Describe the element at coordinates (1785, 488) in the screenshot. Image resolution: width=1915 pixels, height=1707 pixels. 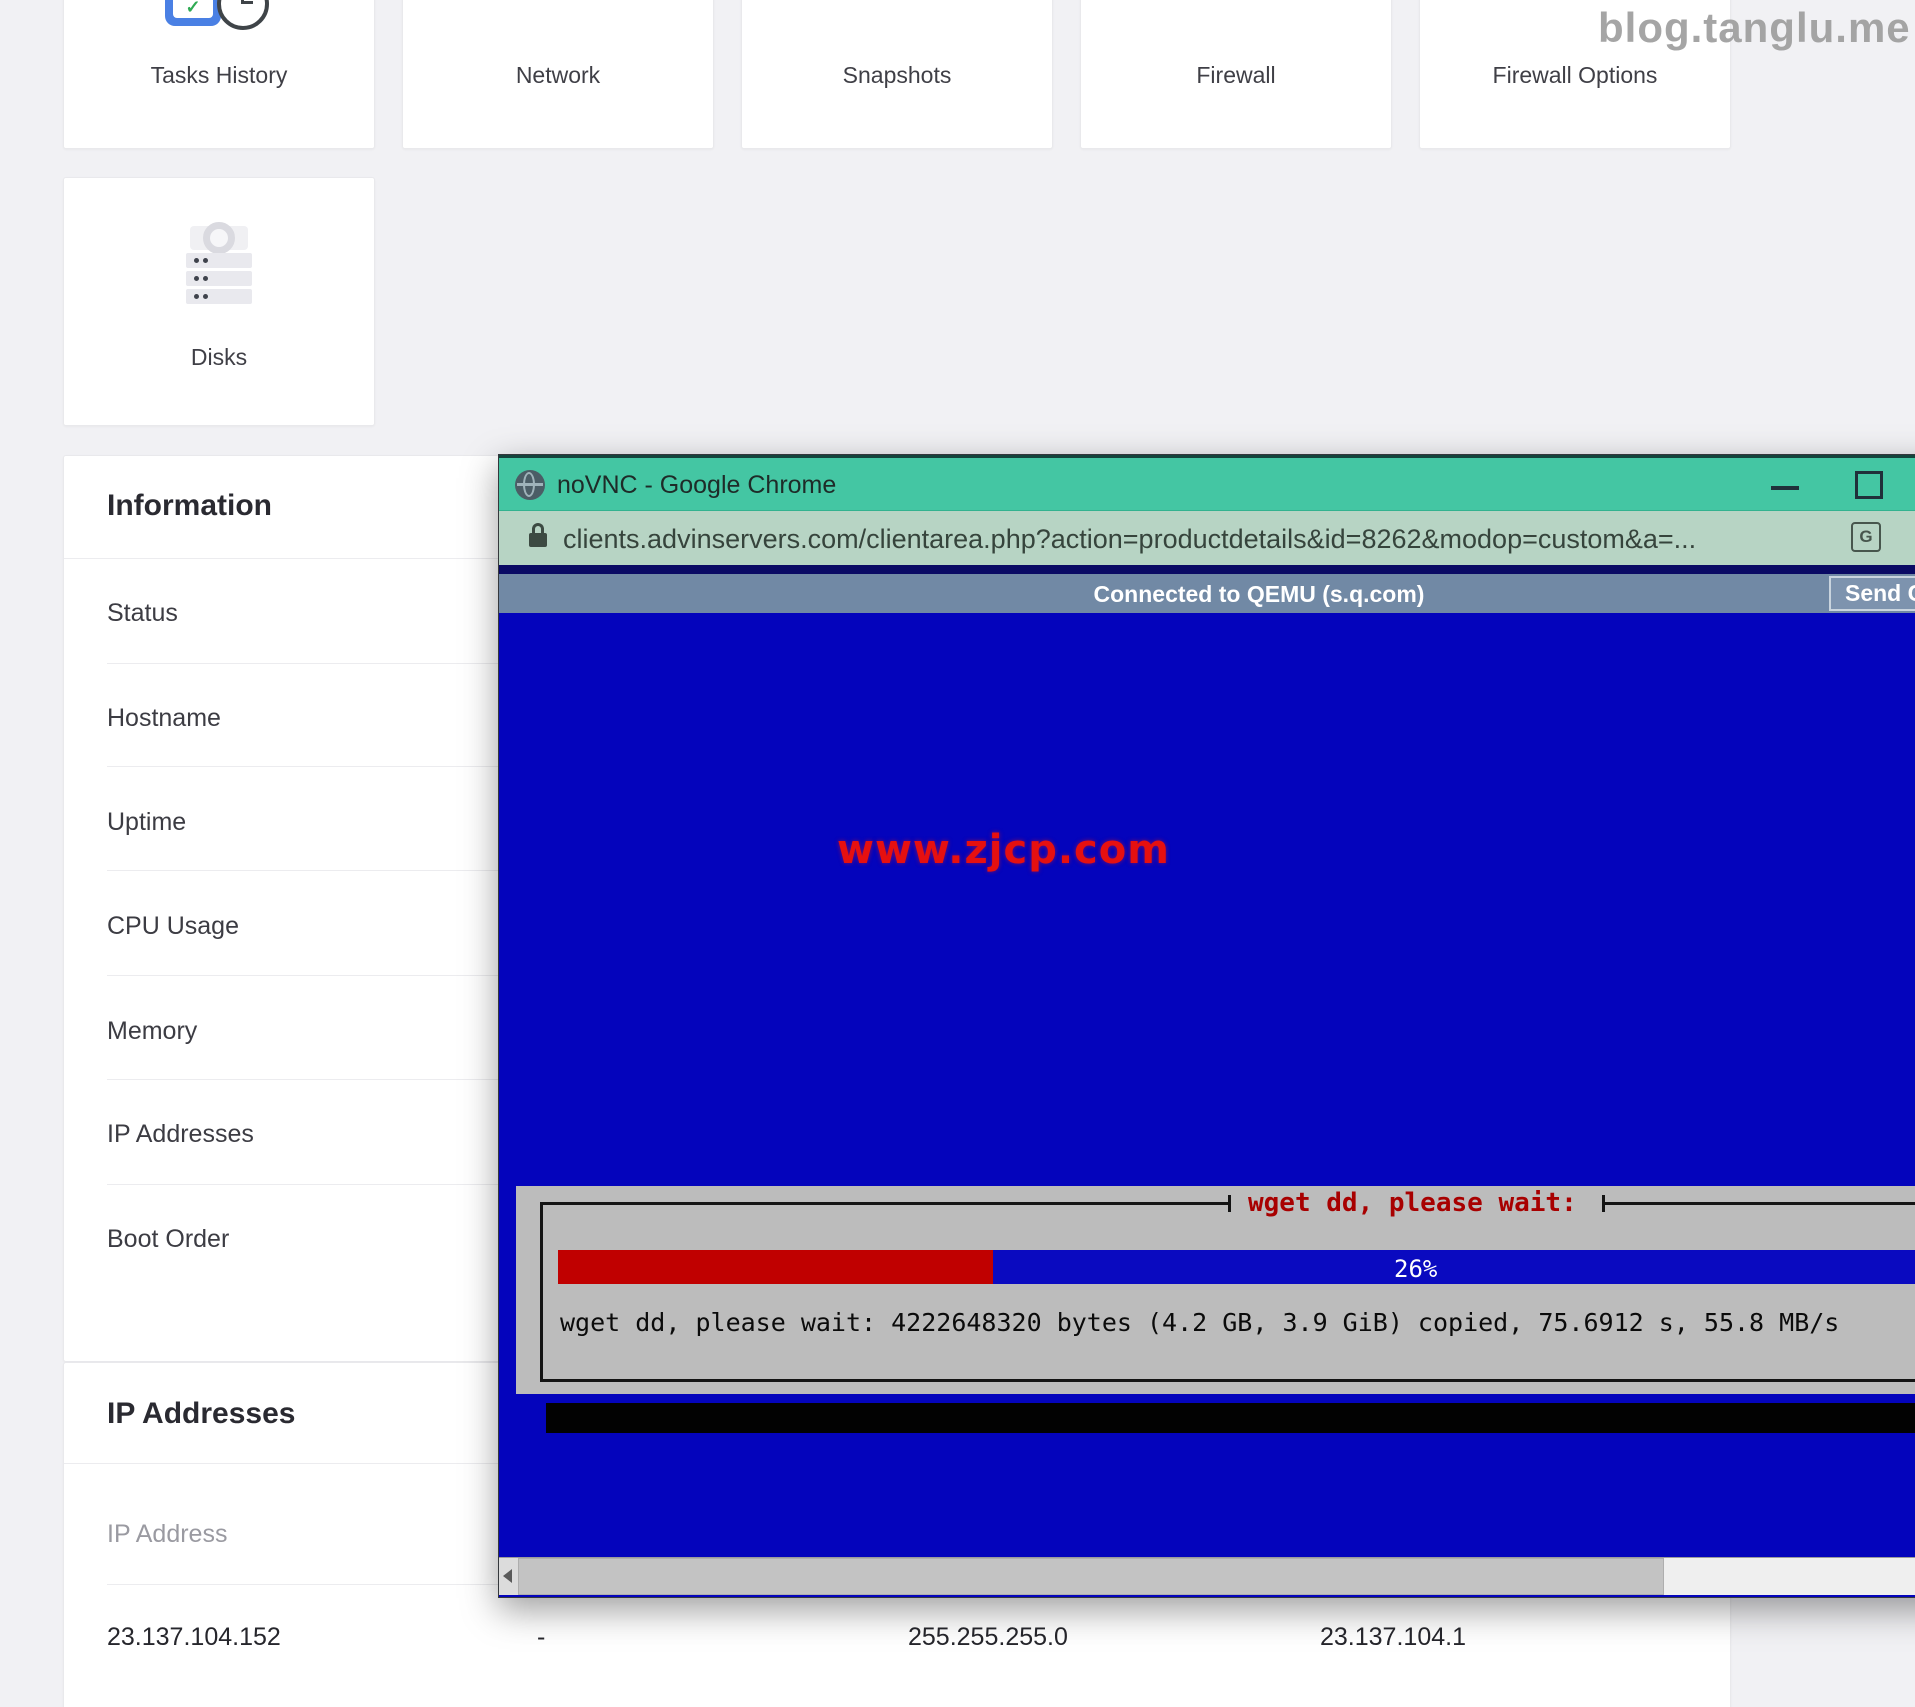
I see `minimize-button` at that location.